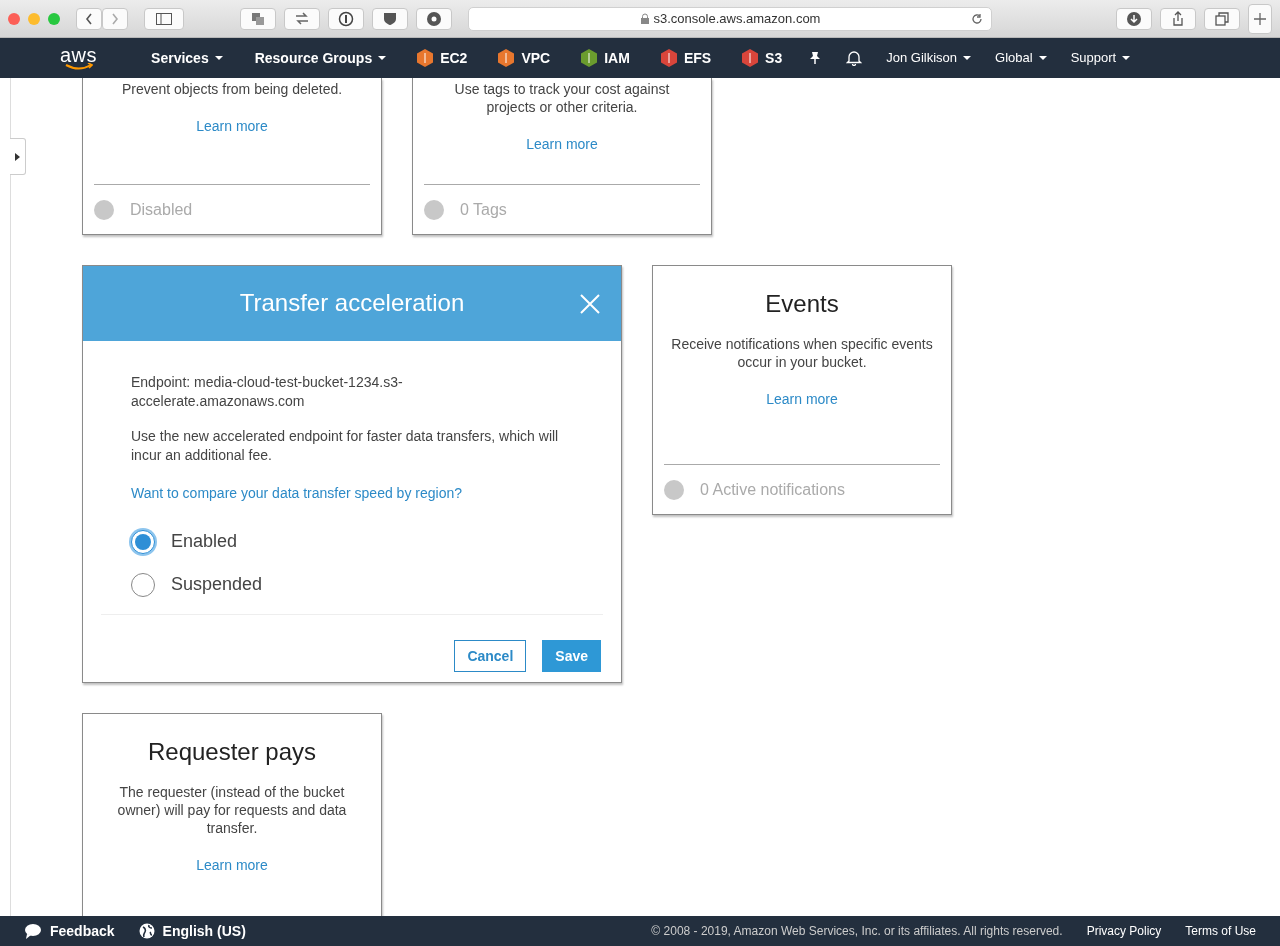  I want to click on pin-icon, so click(815, 58).